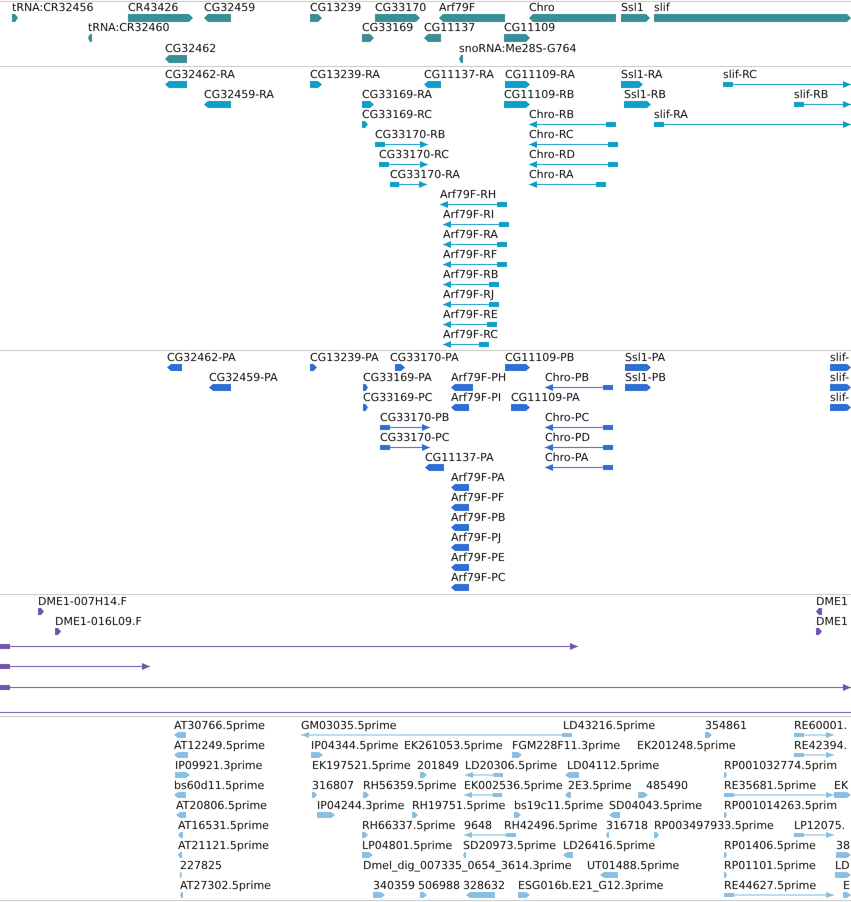 Image resolution: width=851 pixels, height=902 pixels. Describe the element at coordinates (714, 825) in the screenshot. I see `feature-label: RP003497933.5prime` at that location.